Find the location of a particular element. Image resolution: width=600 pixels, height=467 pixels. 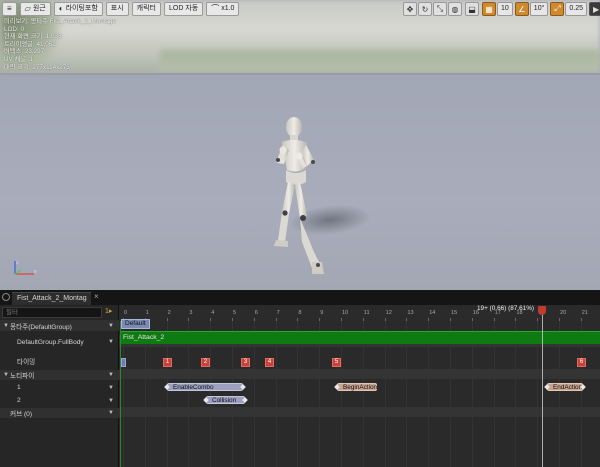

horizon-line is located at coordinates (300, 74).